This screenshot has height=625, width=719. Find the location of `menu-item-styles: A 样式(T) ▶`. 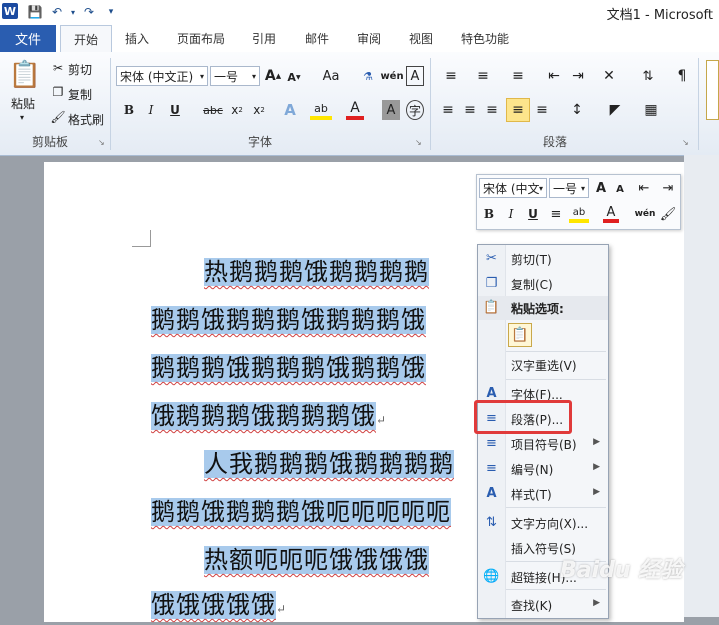

menu-item-styles: A 样式(T) ▶ is located at coordinates (543, 494).